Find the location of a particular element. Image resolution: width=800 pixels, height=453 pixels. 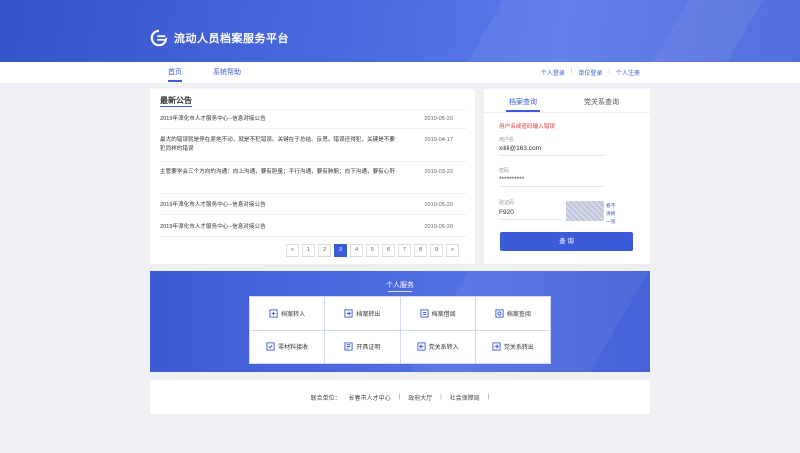

party-import-icon is located at coordinates (421, 346).